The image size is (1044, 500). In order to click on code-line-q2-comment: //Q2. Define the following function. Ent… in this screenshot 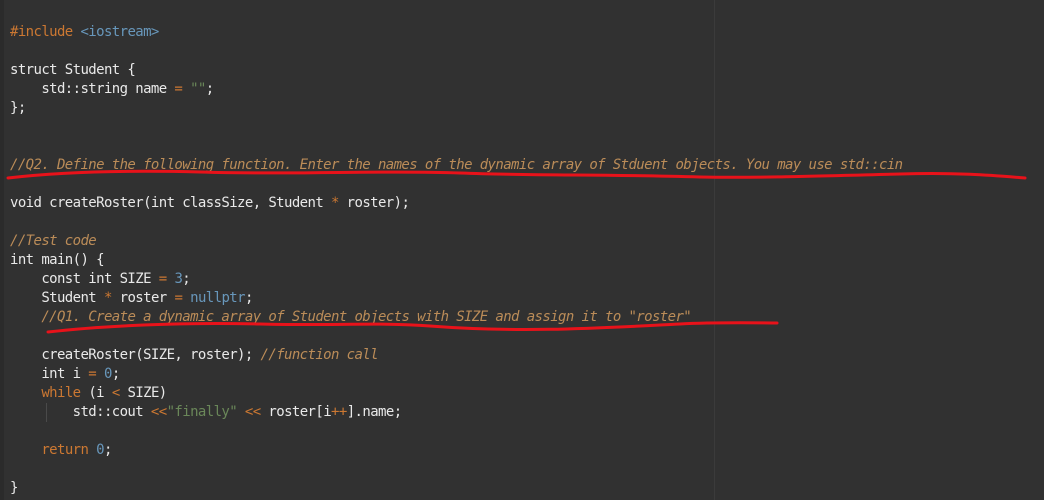, I will do `click(456, 165)`.